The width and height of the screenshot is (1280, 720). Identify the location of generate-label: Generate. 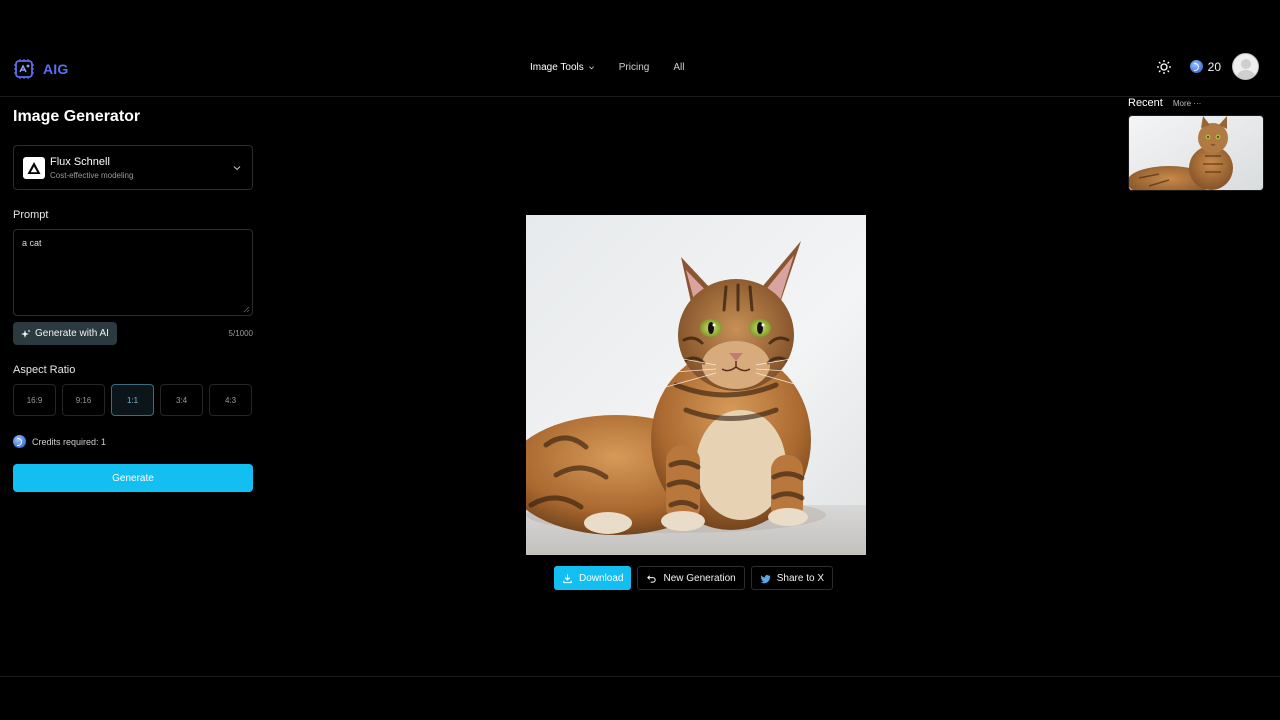
(133, 478).